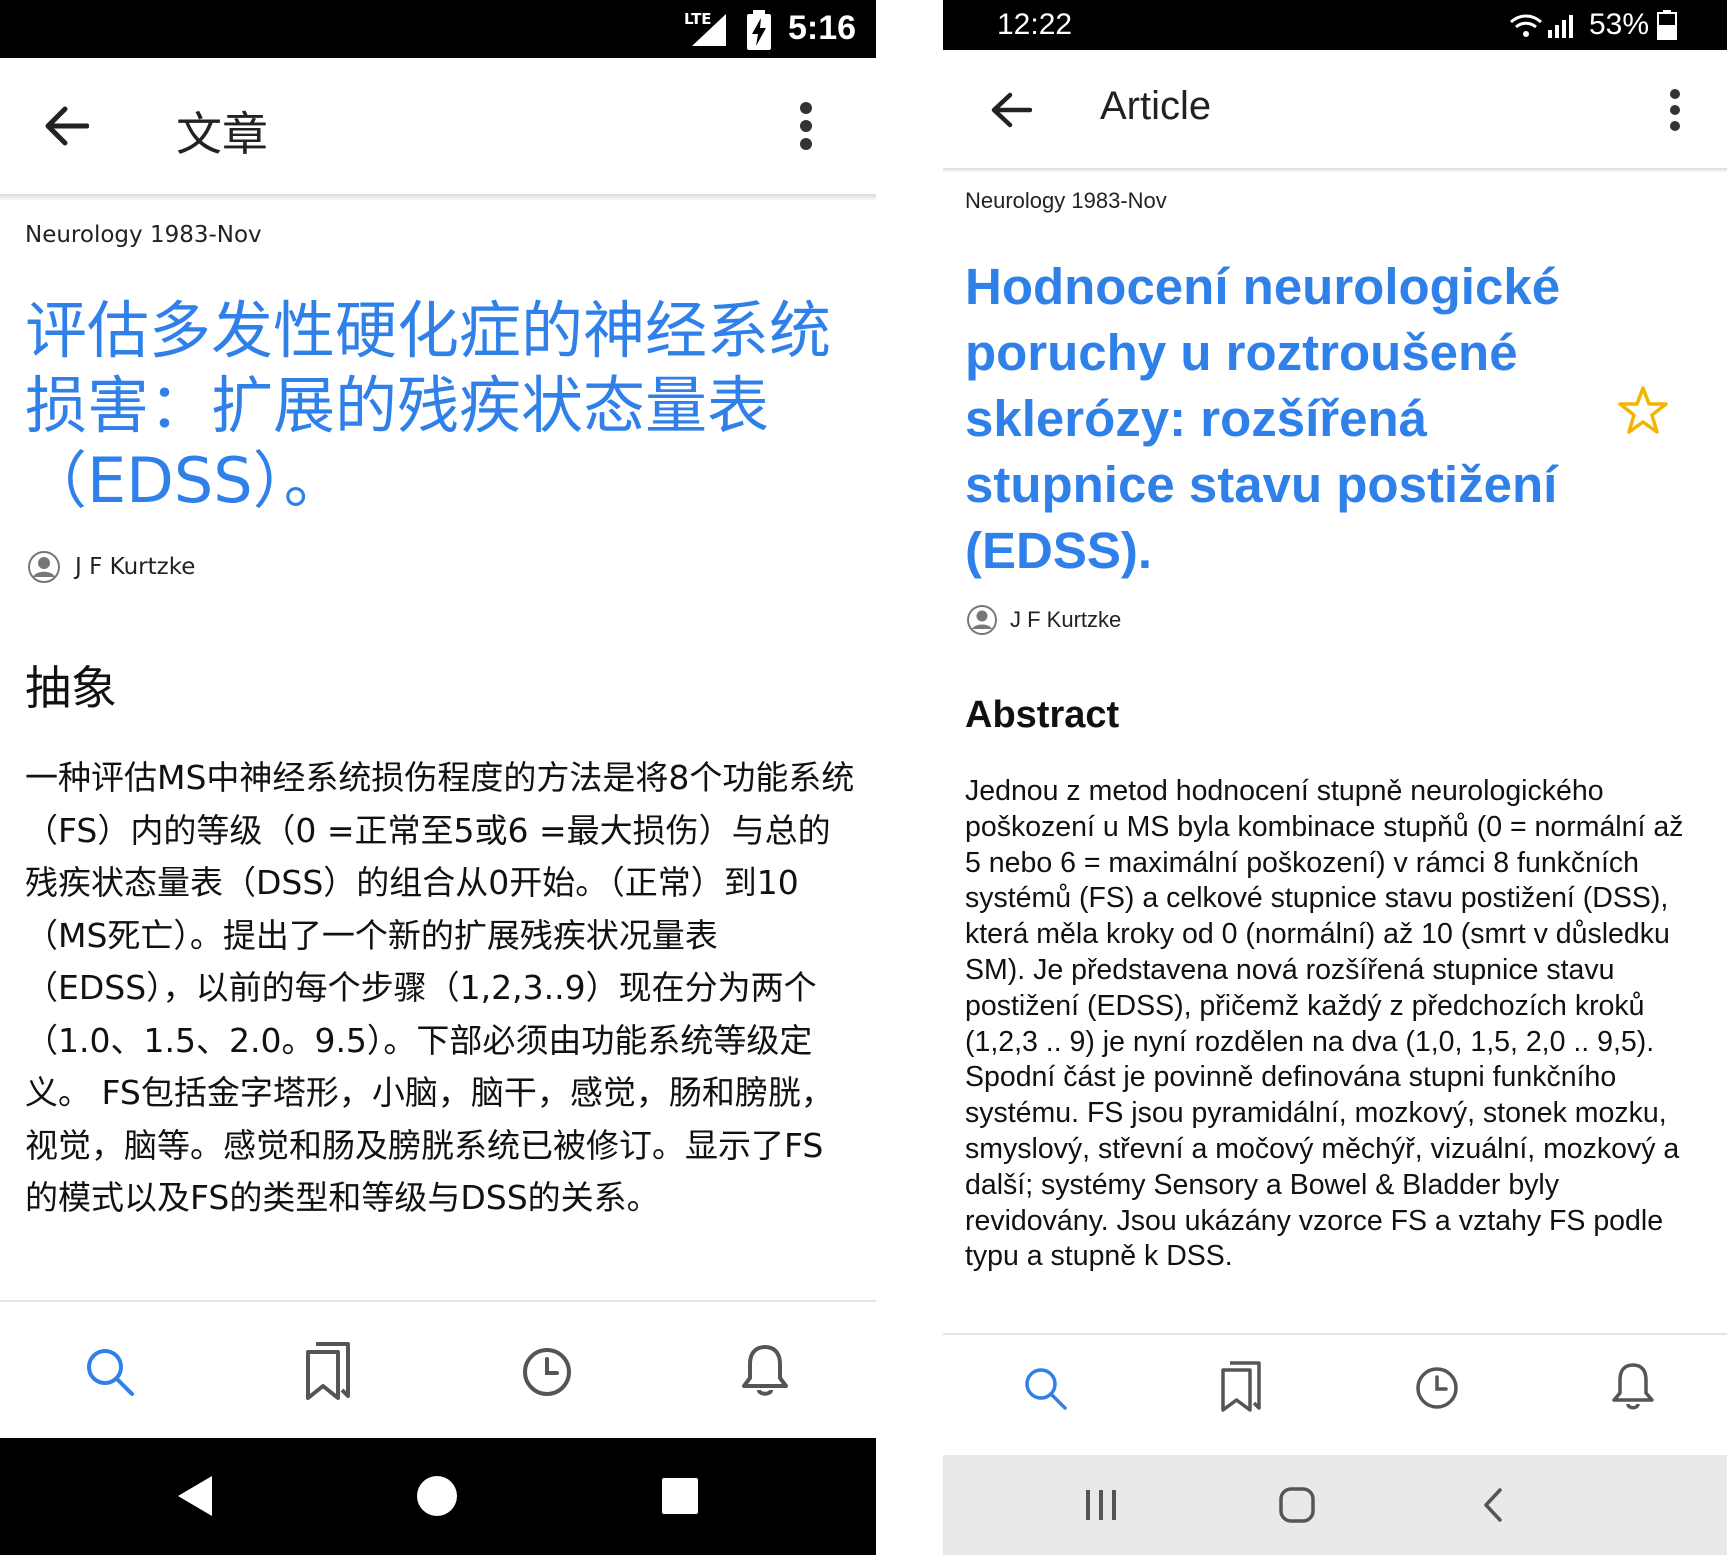 Image resolution: width=1727 pixels, height=1555 pixels. I want to click on article-title: 评估多发性硬化症的神经系统损害：扩展的残疾状态量表（EDSS）。, so click(428, 405).